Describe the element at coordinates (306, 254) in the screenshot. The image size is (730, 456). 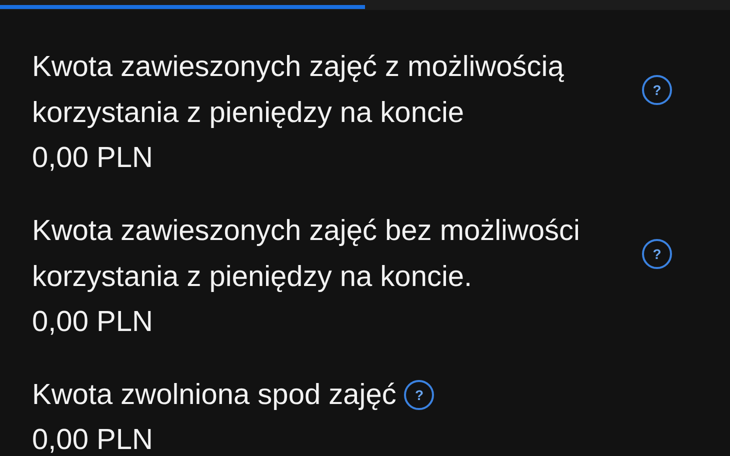
I see `field-label: Kwota zawieszonych zajęć bez możliwości korzystania z pieniędzy na koncie.` at that location.